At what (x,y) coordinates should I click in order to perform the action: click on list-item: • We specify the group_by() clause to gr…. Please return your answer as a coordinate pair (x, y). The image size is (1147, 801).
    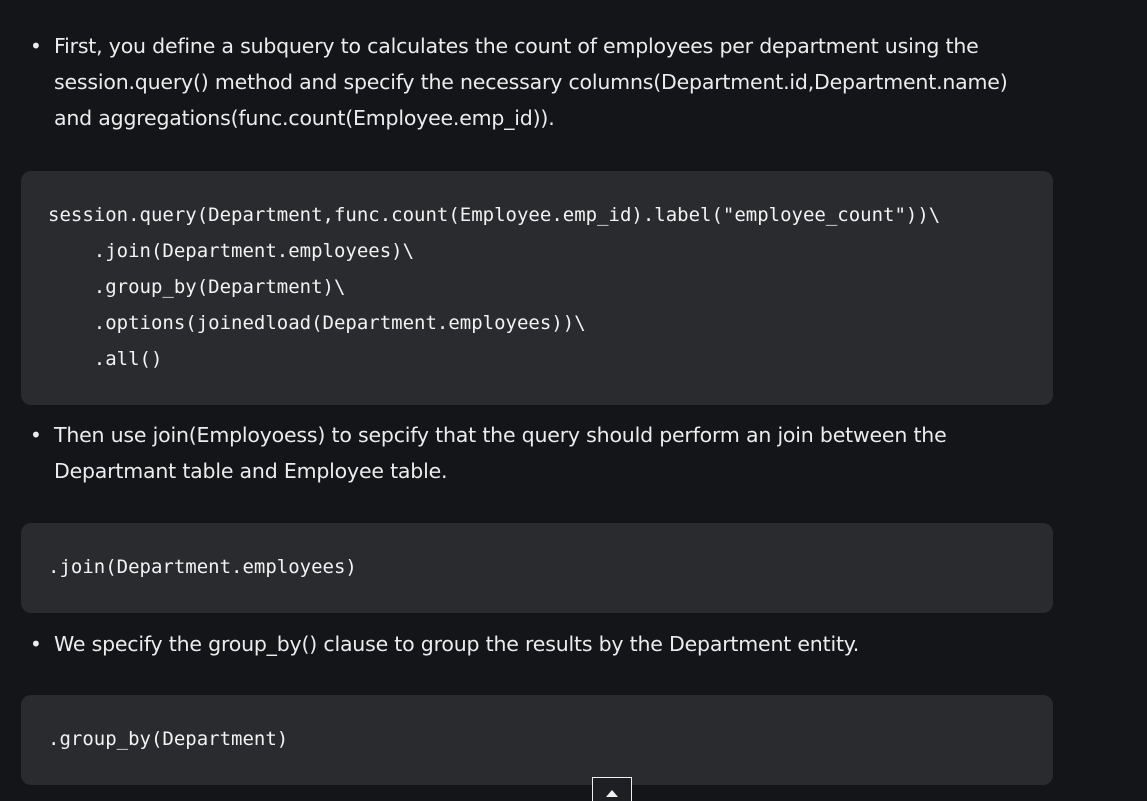
    Looking at the image, I should click on (540, 644).